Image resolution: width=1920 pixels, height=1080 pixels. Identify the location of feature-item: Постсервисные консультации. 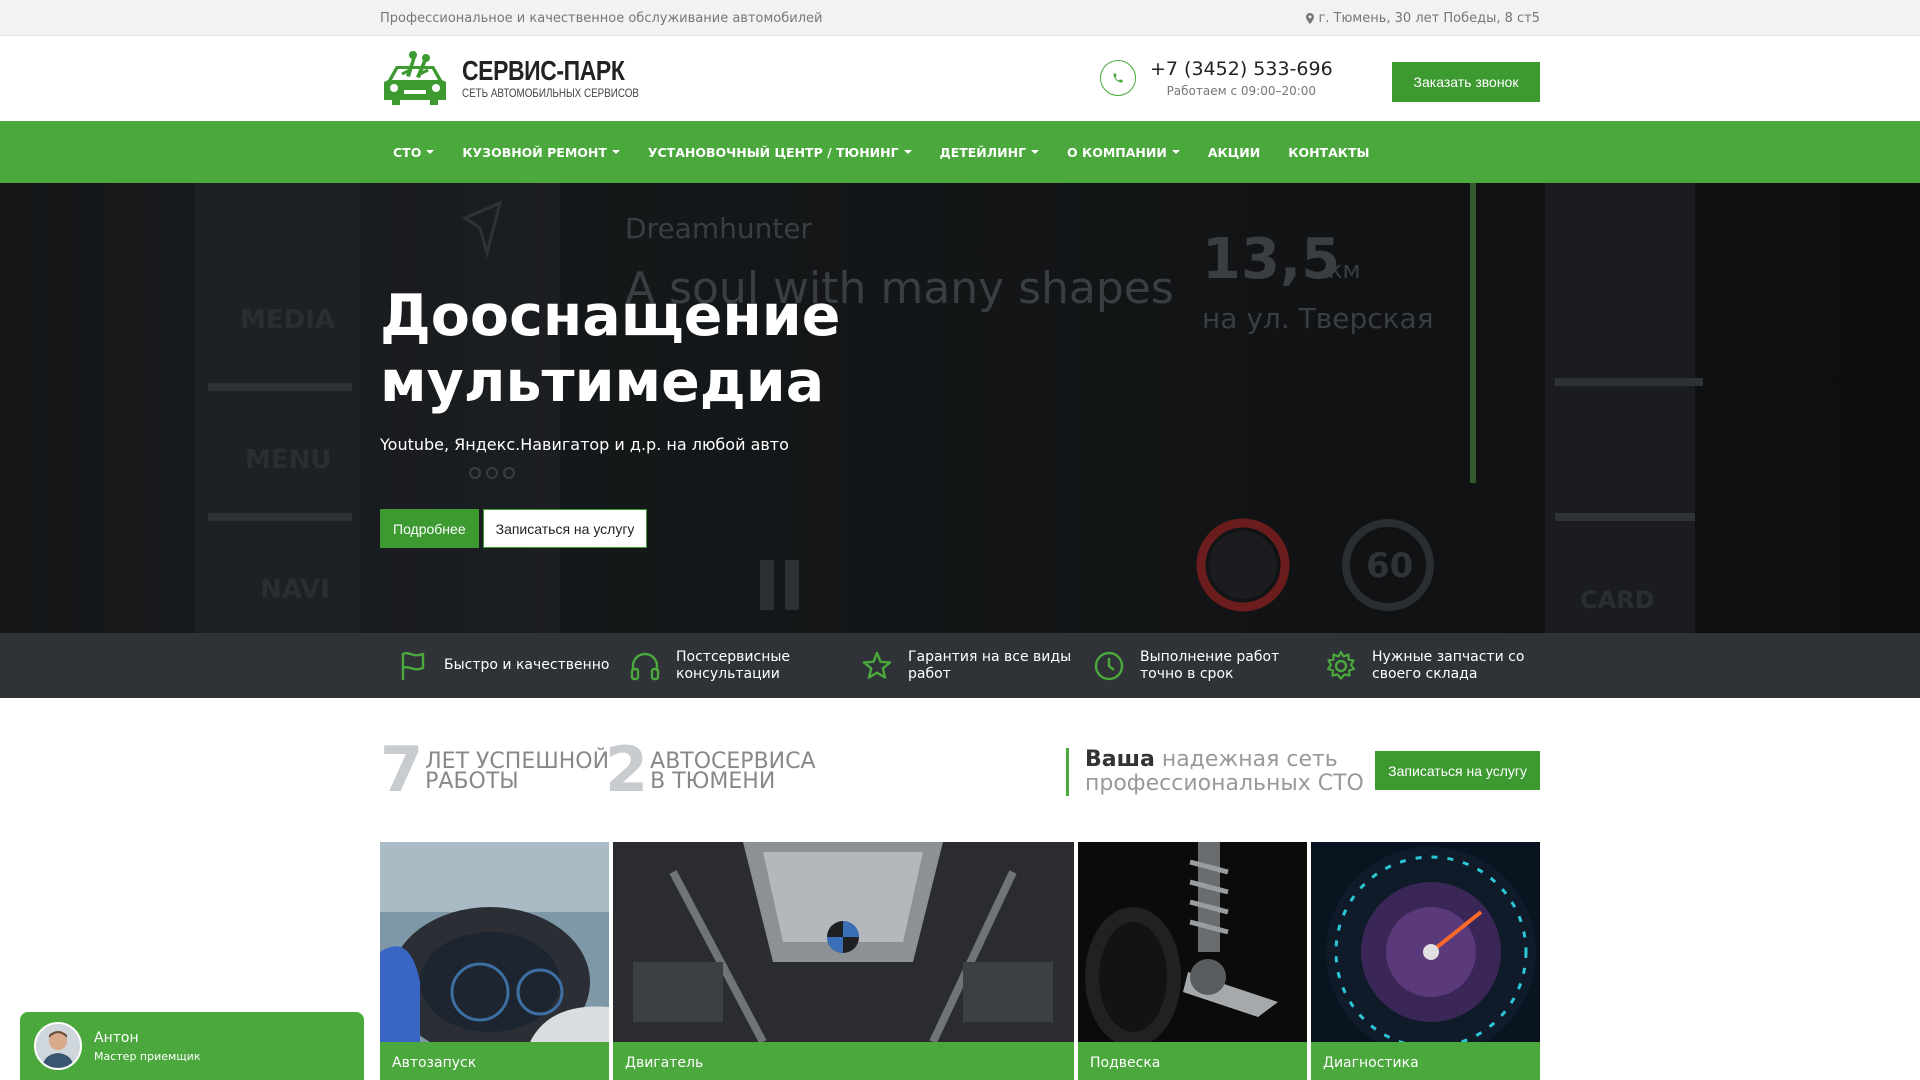
(728, 666).